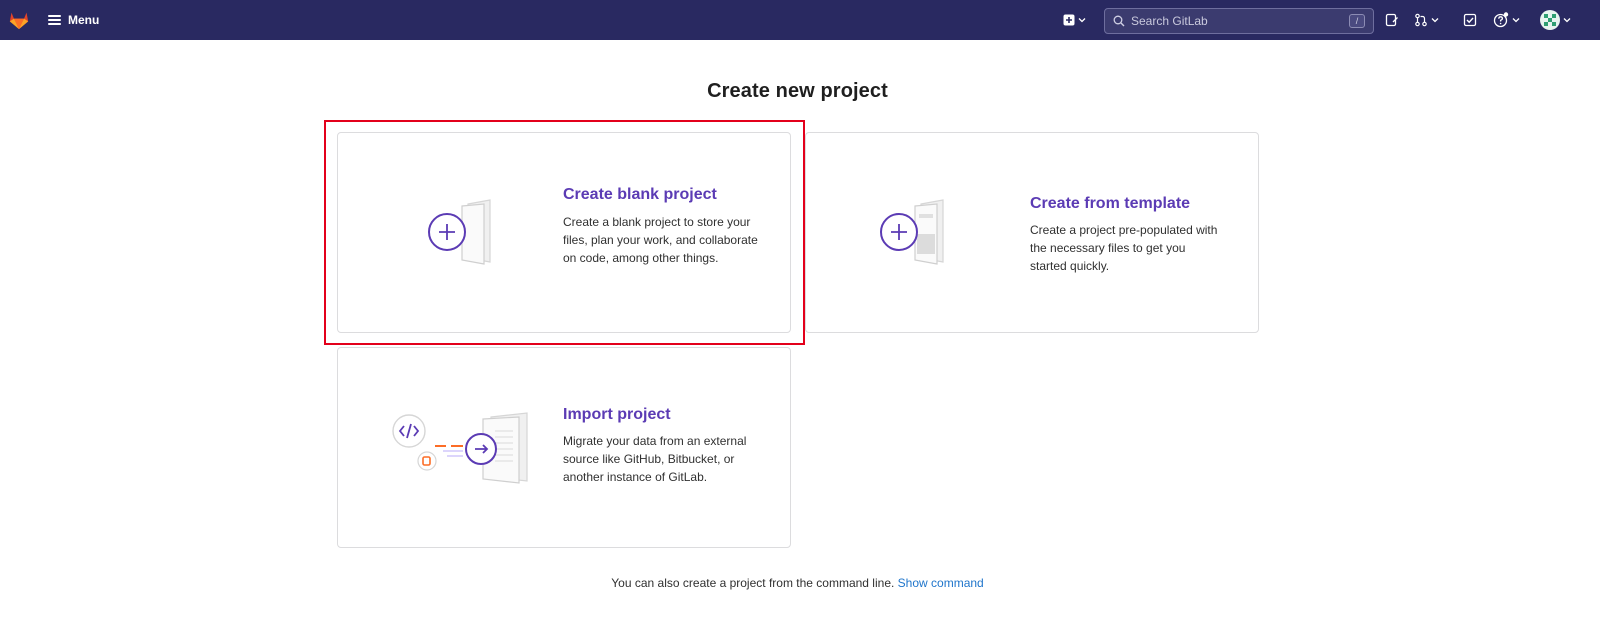  What do you see at coordinates (54, 20) in the screenshot?
I see `hamburger-icon` at bounding box center [54, 20].